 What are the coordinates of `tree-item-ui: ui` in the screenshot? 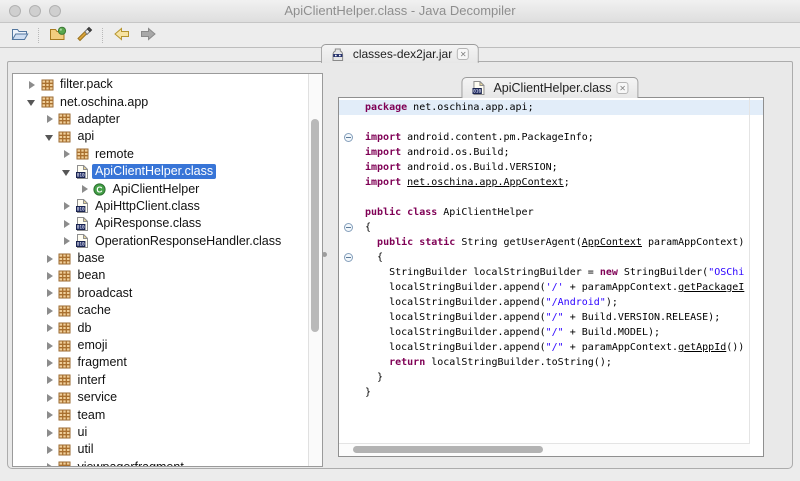 It's located at (160, 432).